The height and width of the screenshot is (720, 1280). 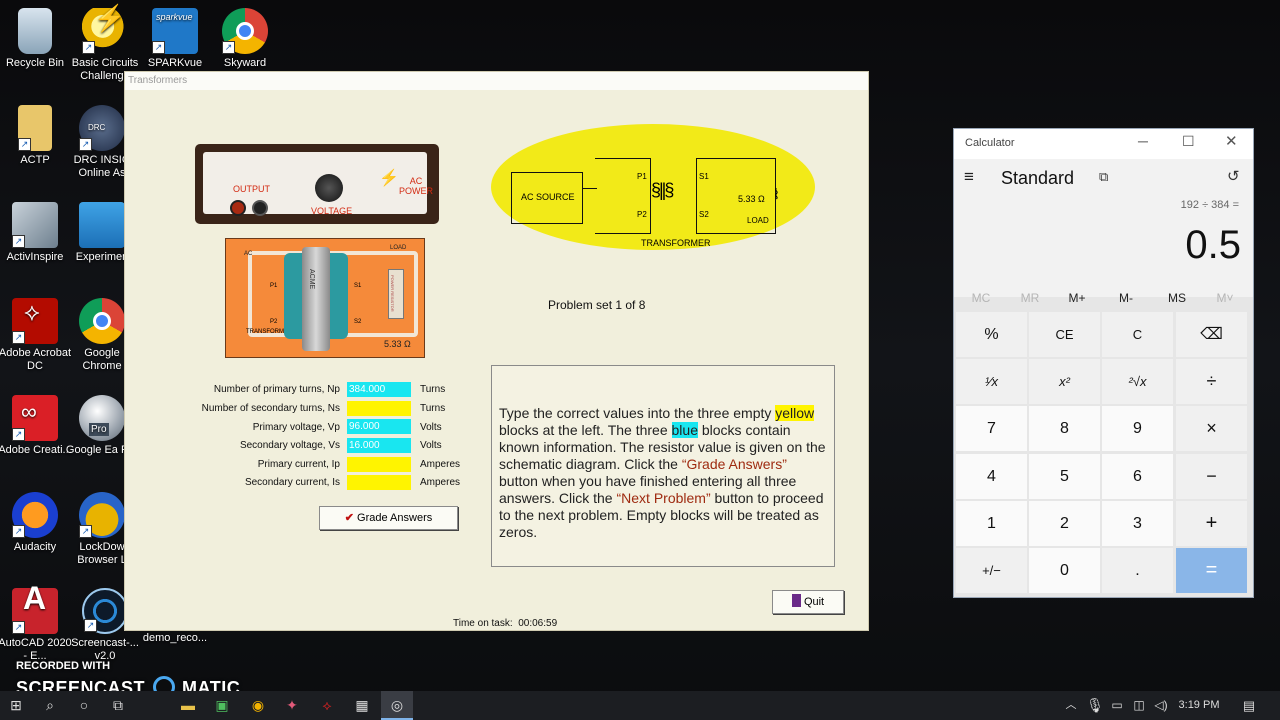 I want to click on creative-cloud-icon: ∞ ↗, so click(x=35, y=418).